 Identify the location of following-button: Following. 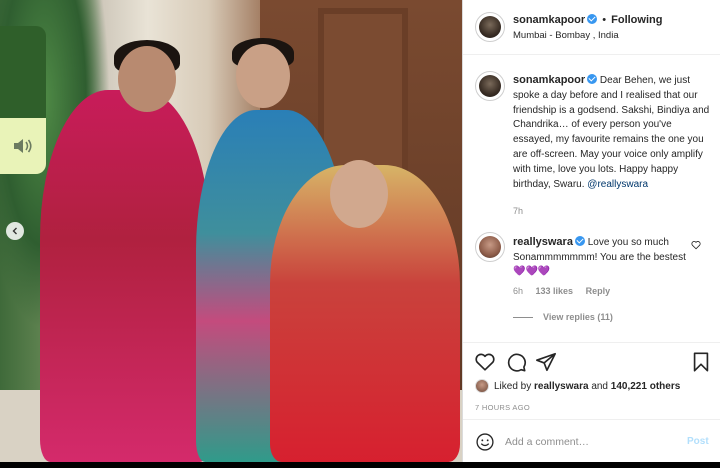
(636, 20).